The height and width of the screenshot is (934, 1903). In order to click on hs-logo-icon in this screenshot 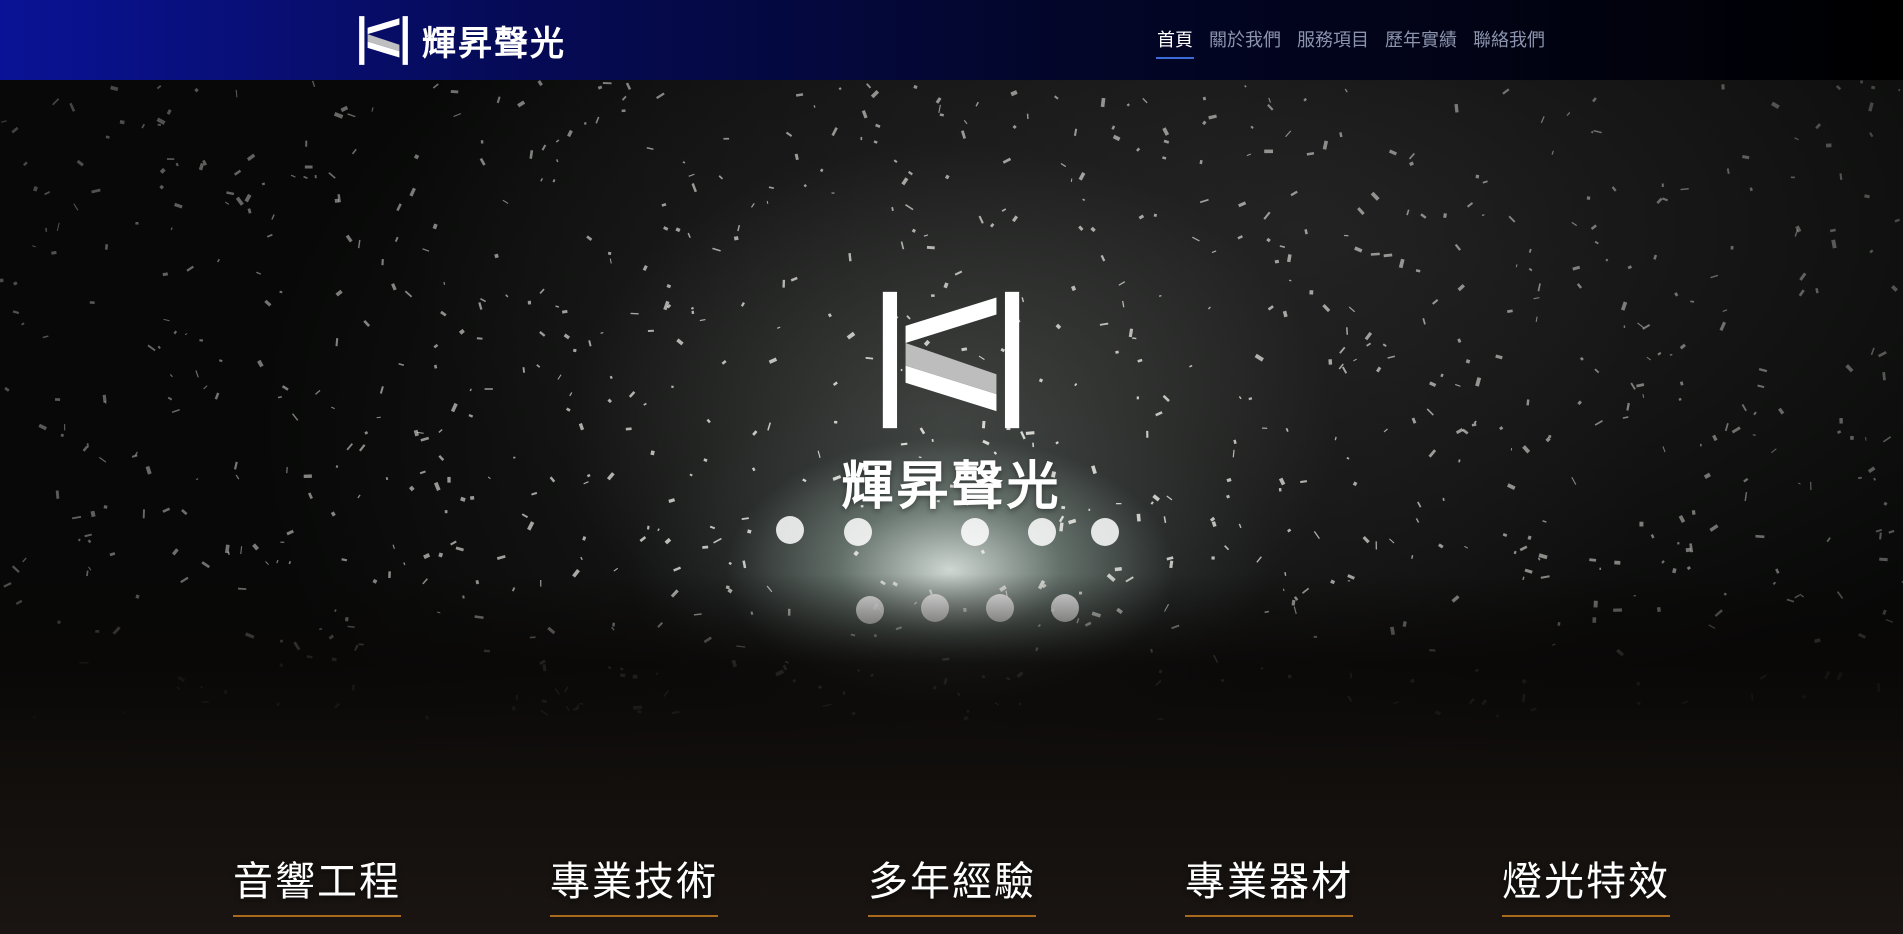, I will do `click(383, 40)`.